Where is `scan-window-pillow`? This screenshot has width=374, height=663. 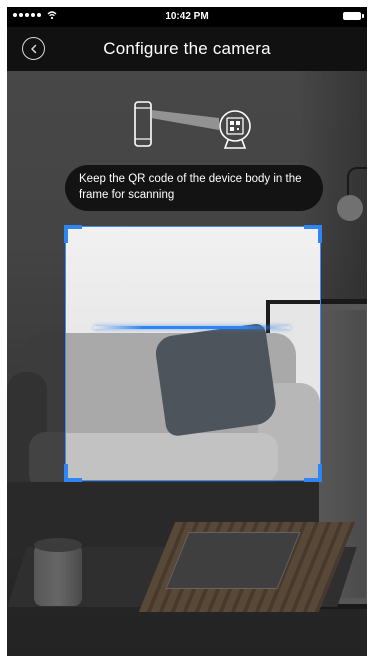 scan-window-pillow is located at coordinates (216, 380).